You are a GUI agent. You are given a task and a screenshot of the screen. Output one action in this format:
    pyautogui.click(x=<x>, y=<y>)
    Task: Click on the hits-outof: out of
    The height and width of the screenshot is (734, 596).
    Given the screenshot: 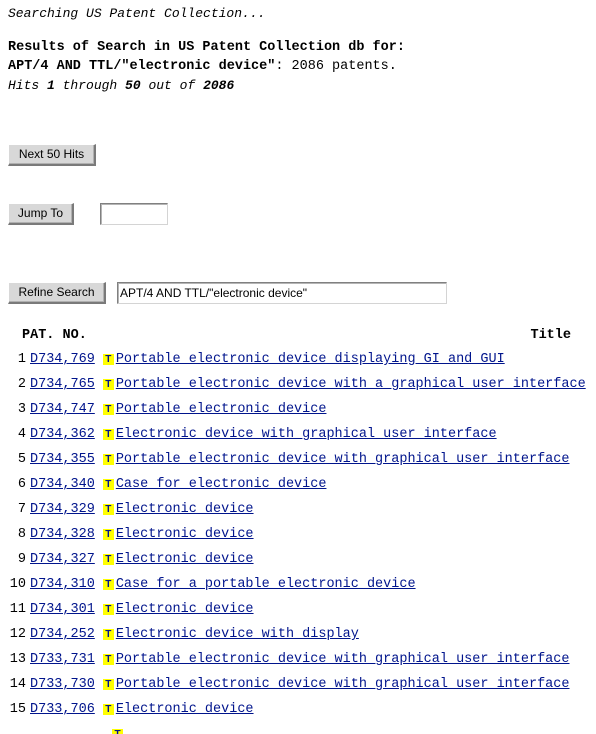 What is the action you would take?
    pyautogui.click(x=172, y=85)
    